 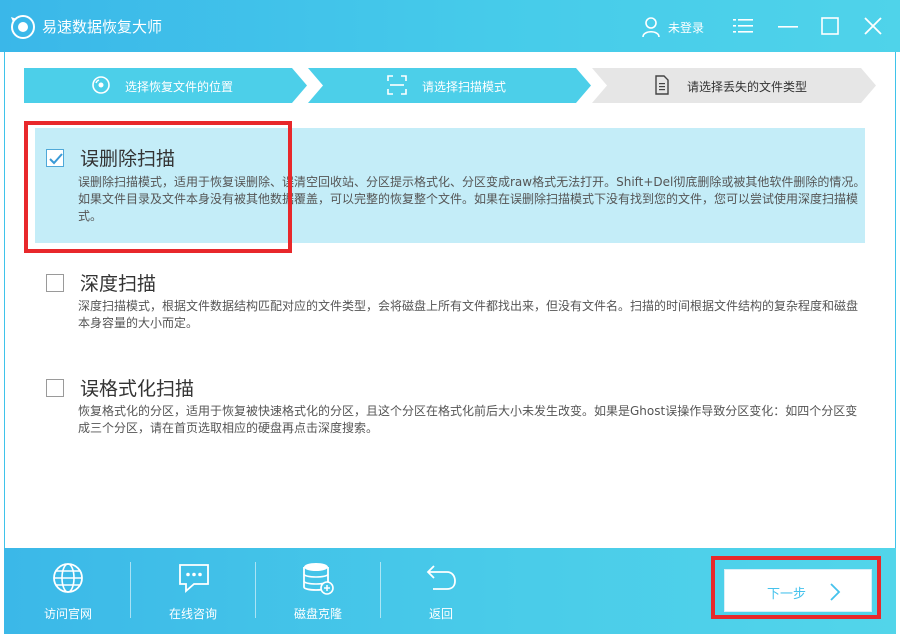 What do you see at coordinates (830, 26) in the screenshot?
I see `maximize-icon` at bounding box center [830, 26].